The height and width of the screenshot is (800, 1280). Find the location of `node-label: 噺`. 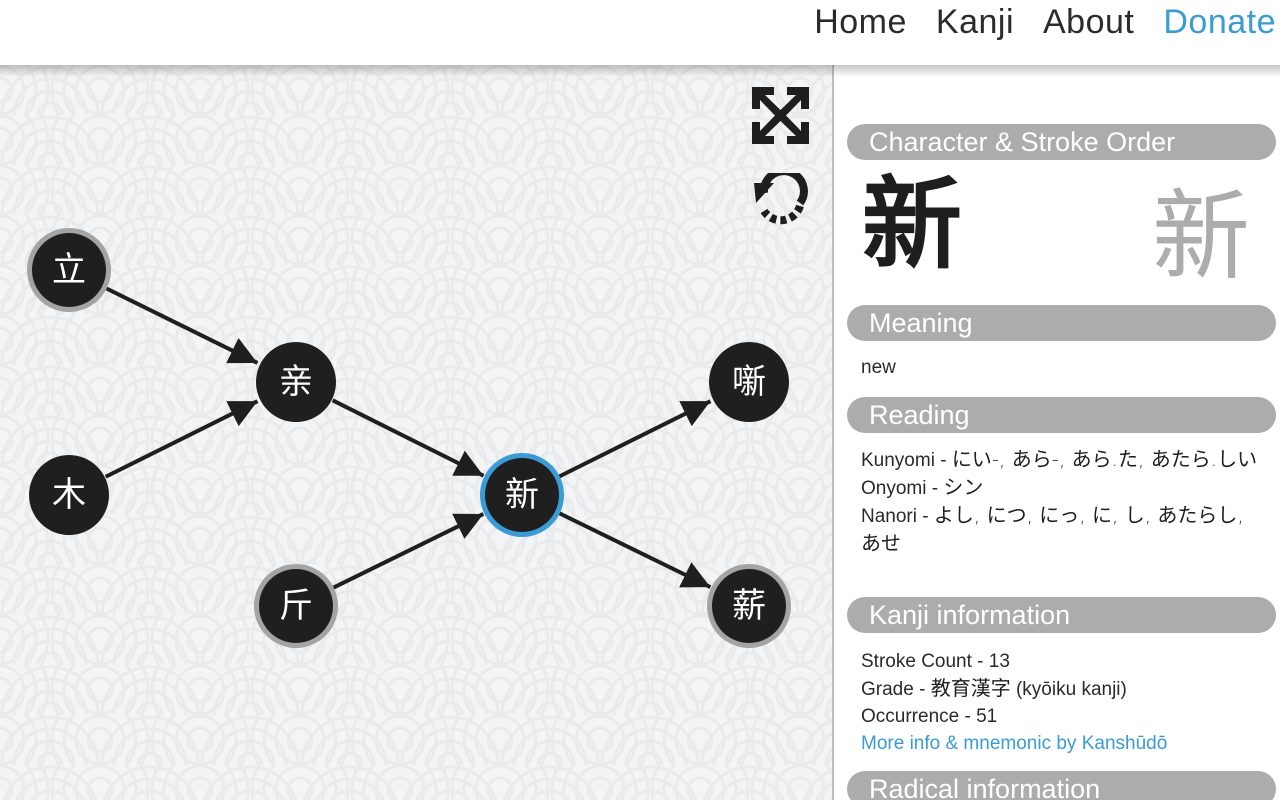

node-label: 噺 is located at coordinates (749, 382).